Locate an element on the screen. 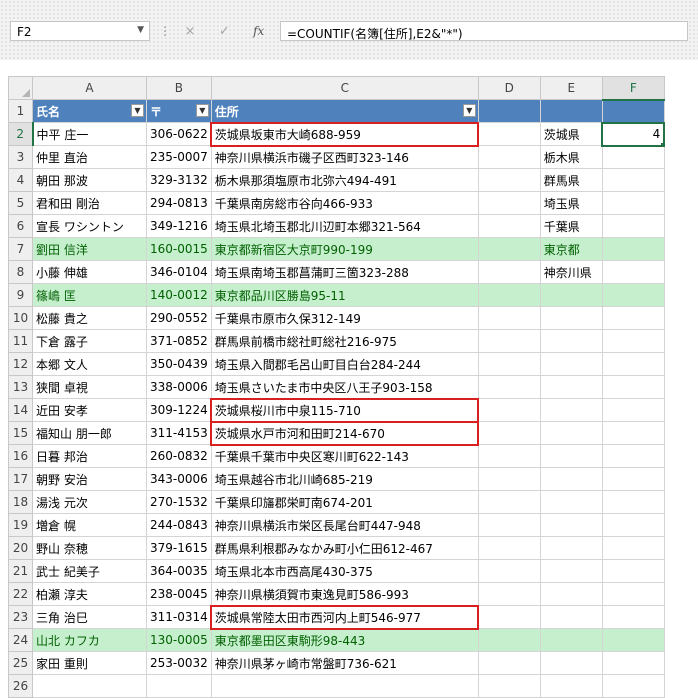 The image size is (698, 698). cell-address: 埼玉県入間郡毛呂山町目白台284-244 is located at coordinates (344, 364).